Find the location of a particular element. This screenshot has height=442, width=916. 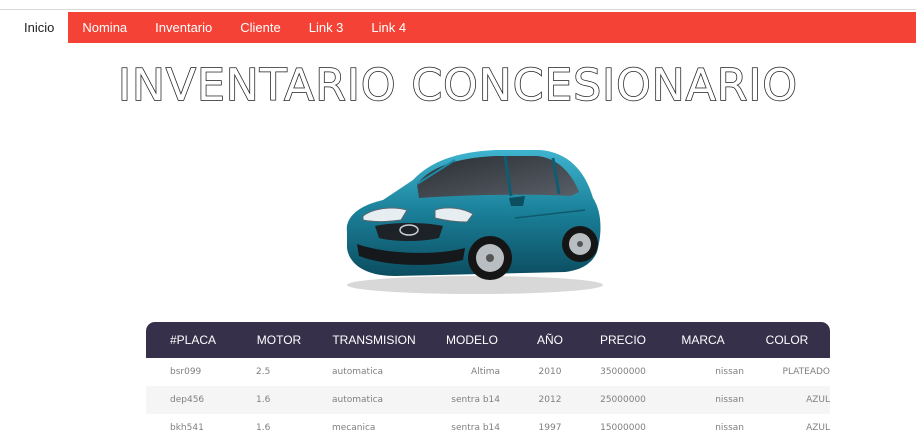

cell-color: AZUL is located at coordinates (818, 400).